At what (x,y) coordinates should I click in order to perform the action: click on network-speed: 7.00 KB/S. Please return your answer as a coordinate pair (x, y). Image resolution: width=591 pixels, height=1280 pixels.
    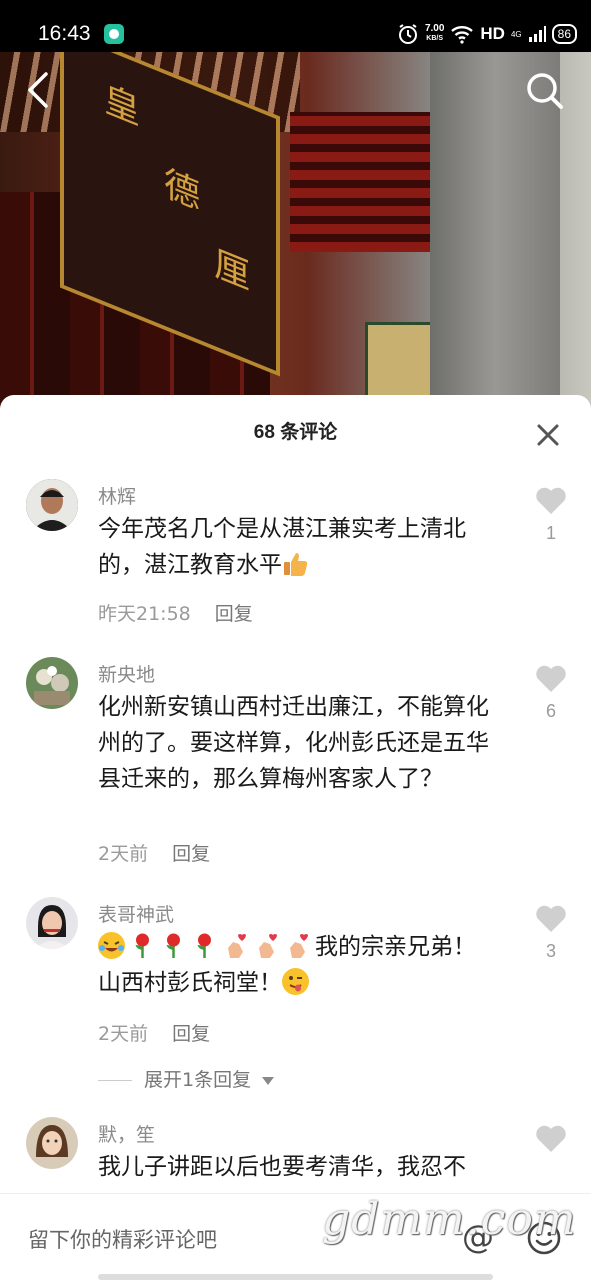
    Looking at the image, I should click on (434, 34).